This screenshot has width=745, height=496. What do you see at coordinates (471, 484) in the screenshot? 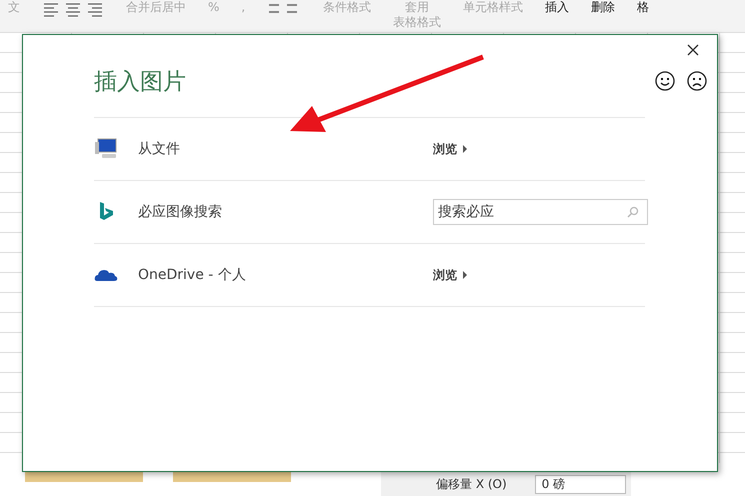
I see `offset-label: 偏移量 X (O)` at bounding box center [471, 484].